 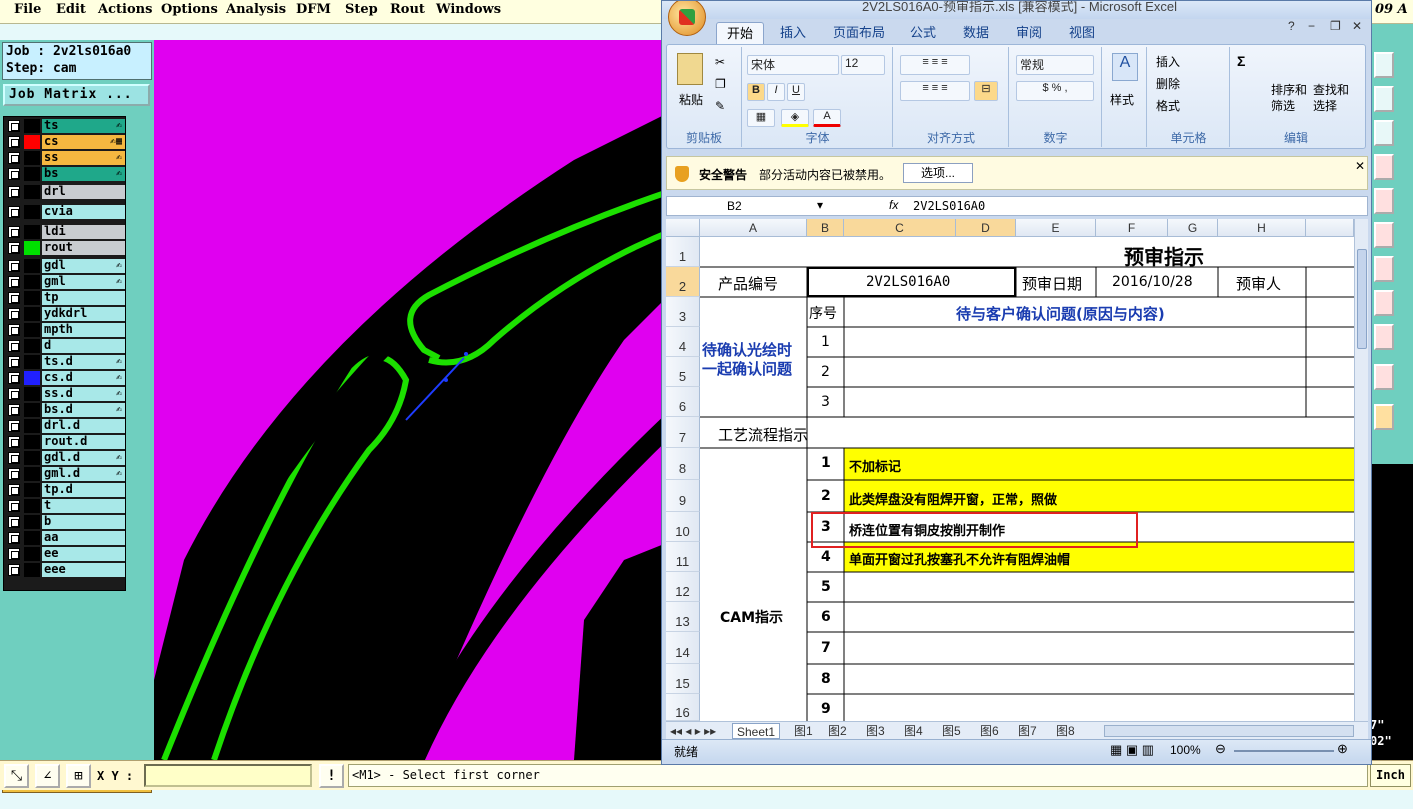 I want to click on measure-icon: ∠, so click(x=47, y=776).